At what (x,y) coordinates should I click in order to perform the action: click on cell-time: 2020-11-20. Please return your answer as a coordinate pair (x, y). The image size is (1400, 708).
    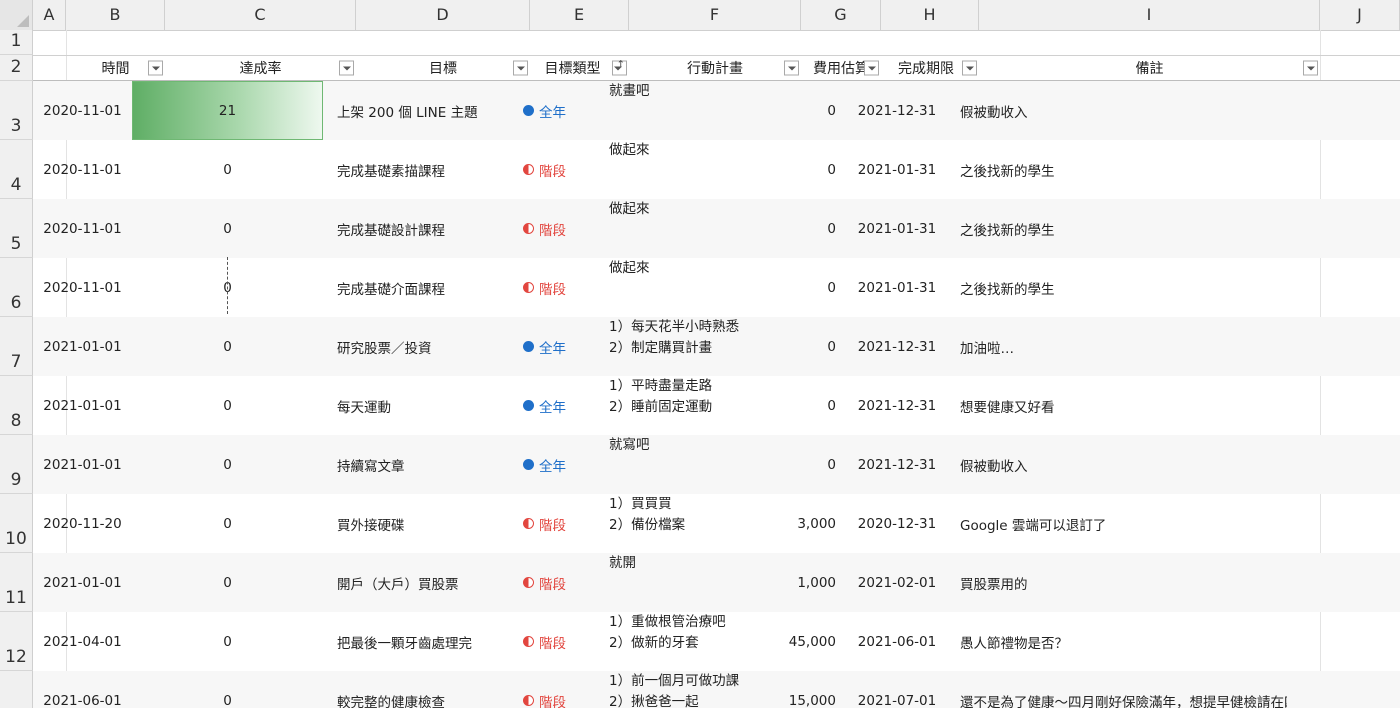
    Looking at the image, I should click on (82, 523).